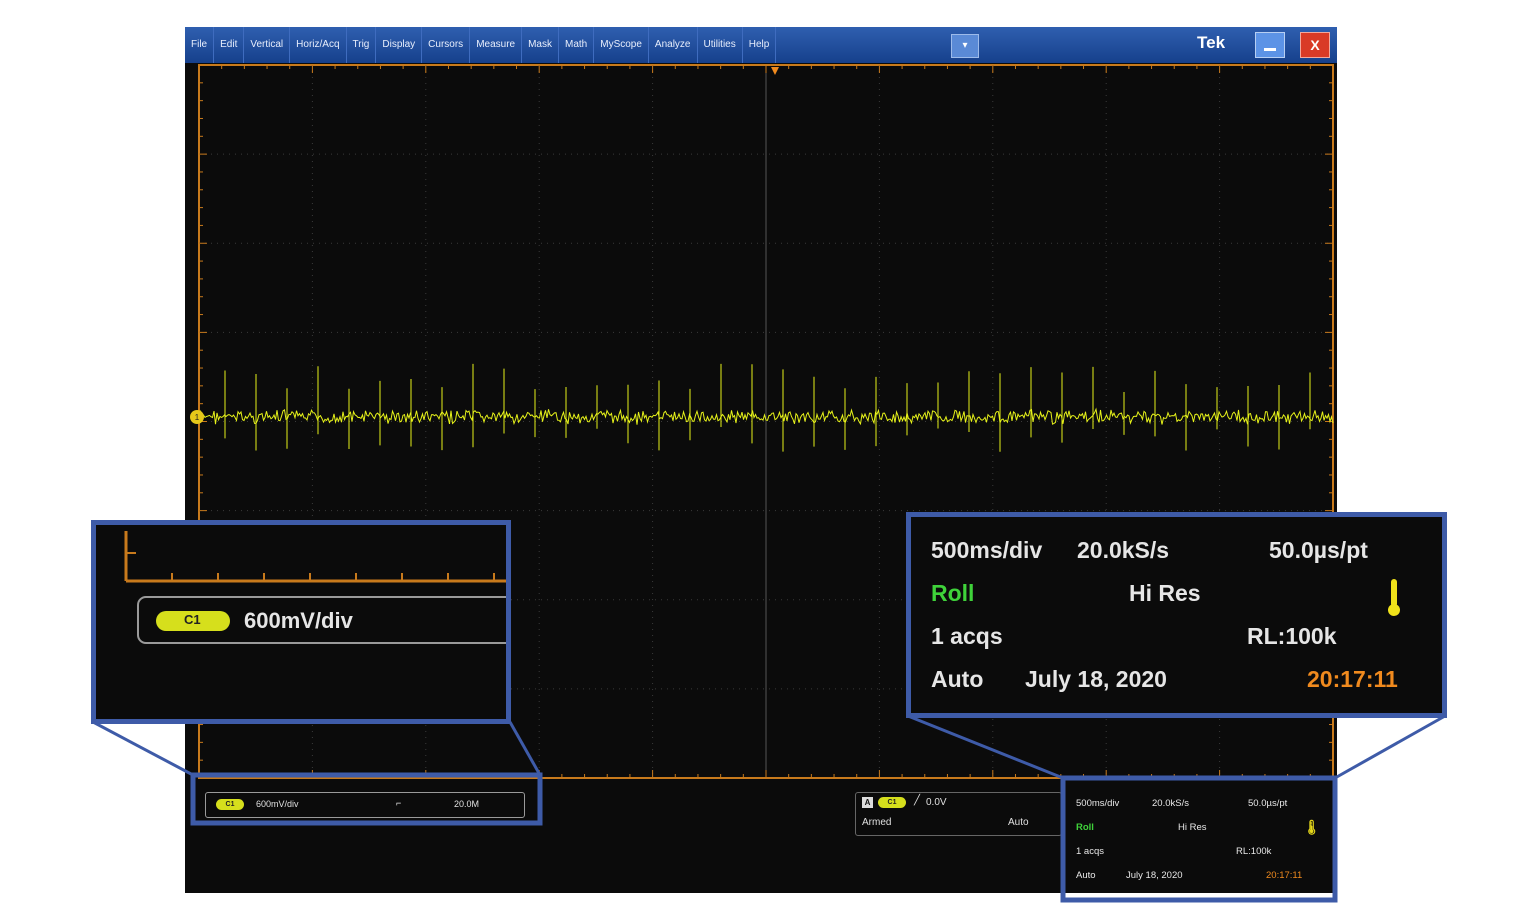 The height and width of the screenshot is (918, 1535). I want to click on close-icon: X, so click(1315, 45).